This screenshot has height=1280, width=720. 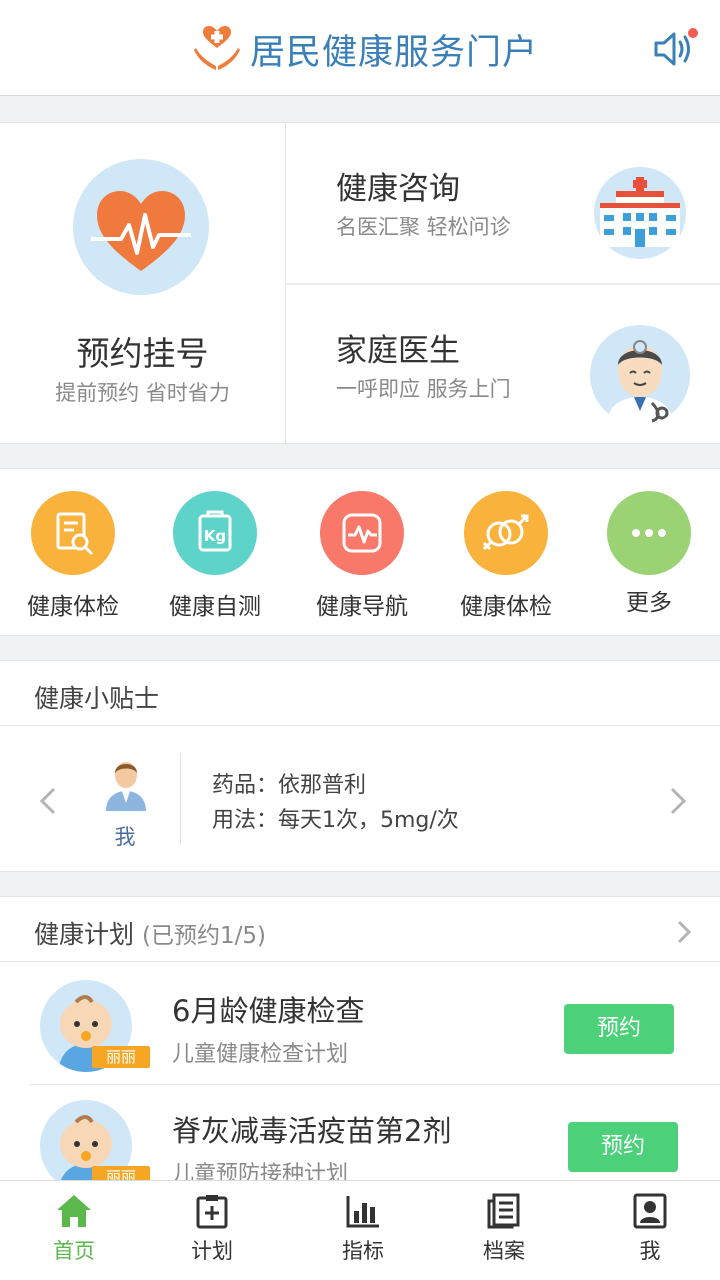 I want to click on bar-chart-icon, so click(x=362, y=1212).